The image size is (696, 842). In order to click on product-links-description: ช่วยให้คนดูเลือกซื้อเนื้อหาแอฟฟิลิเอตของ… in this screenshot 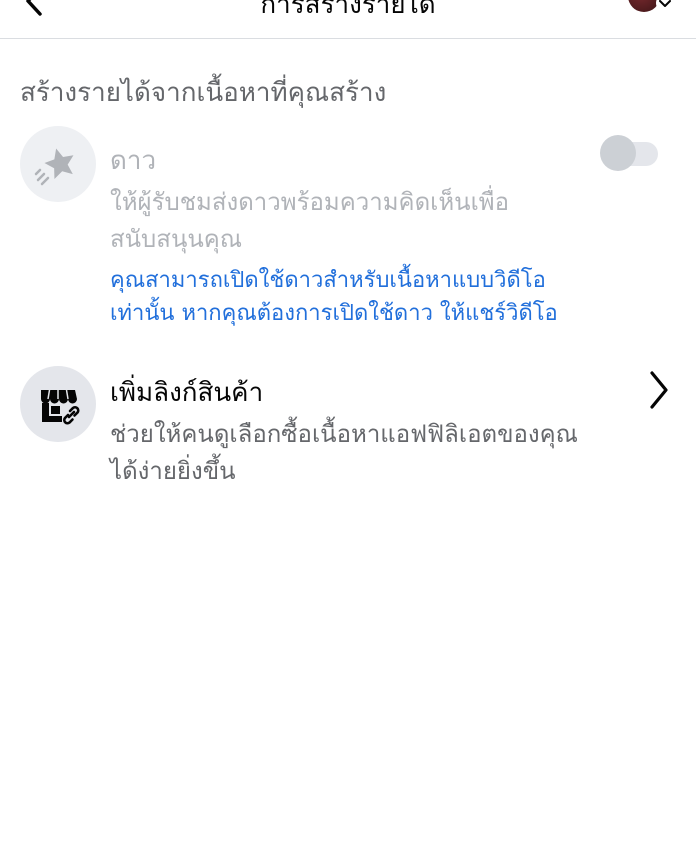, I will do `click(344, 452)`.